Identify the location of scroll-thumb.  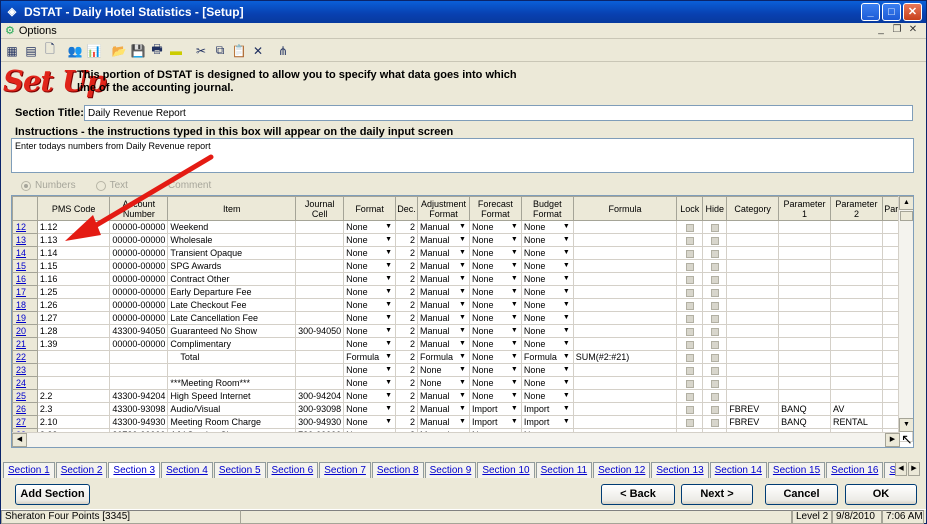
(906, 216).